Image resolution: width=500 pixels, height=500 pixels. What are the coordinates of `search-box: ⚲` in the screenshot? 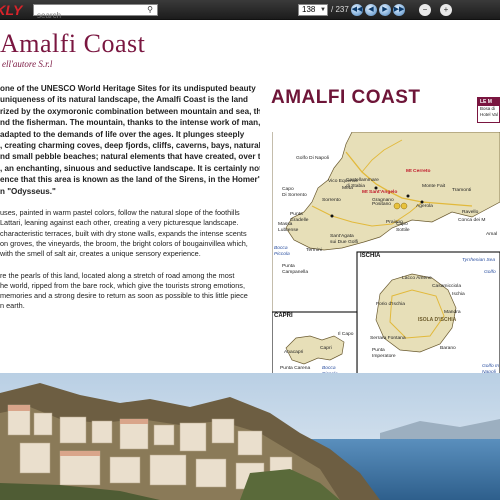 It's located at (95, 12).